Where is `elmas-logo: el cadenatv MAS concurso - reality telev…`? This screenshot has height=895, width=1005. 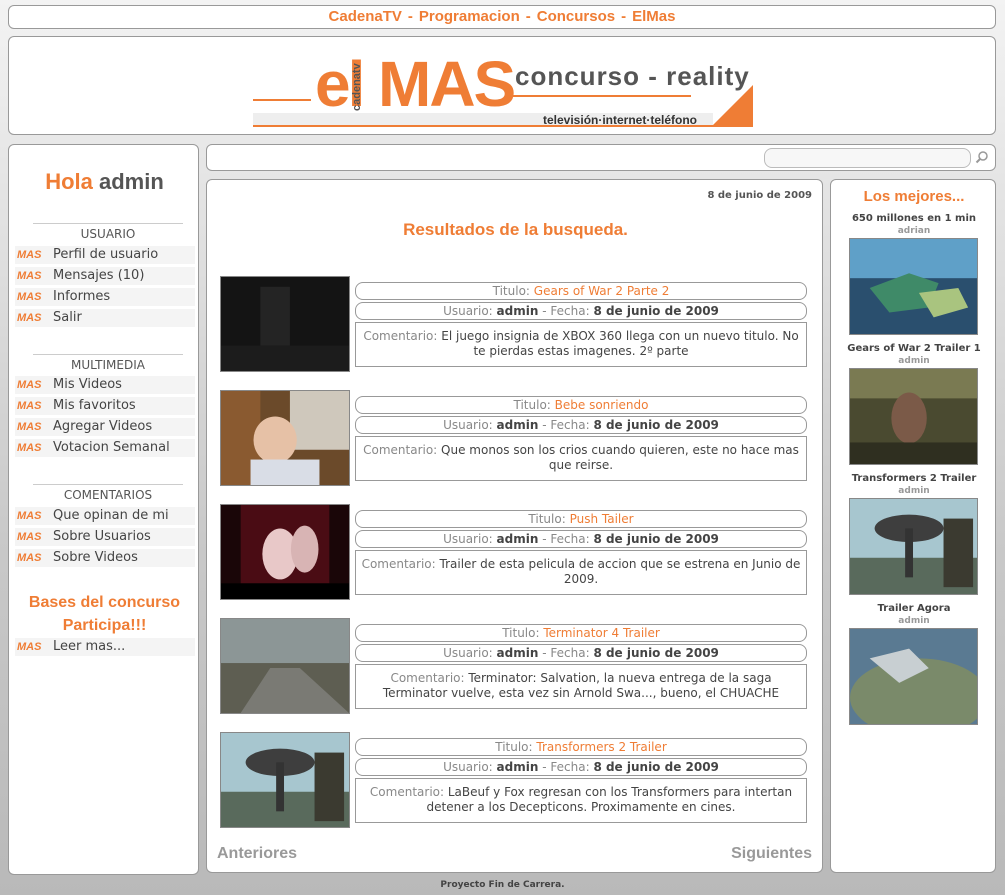 elmas-logo: el cadenatv MAS concurso - reality telev… is located at coordinates (503, 87).